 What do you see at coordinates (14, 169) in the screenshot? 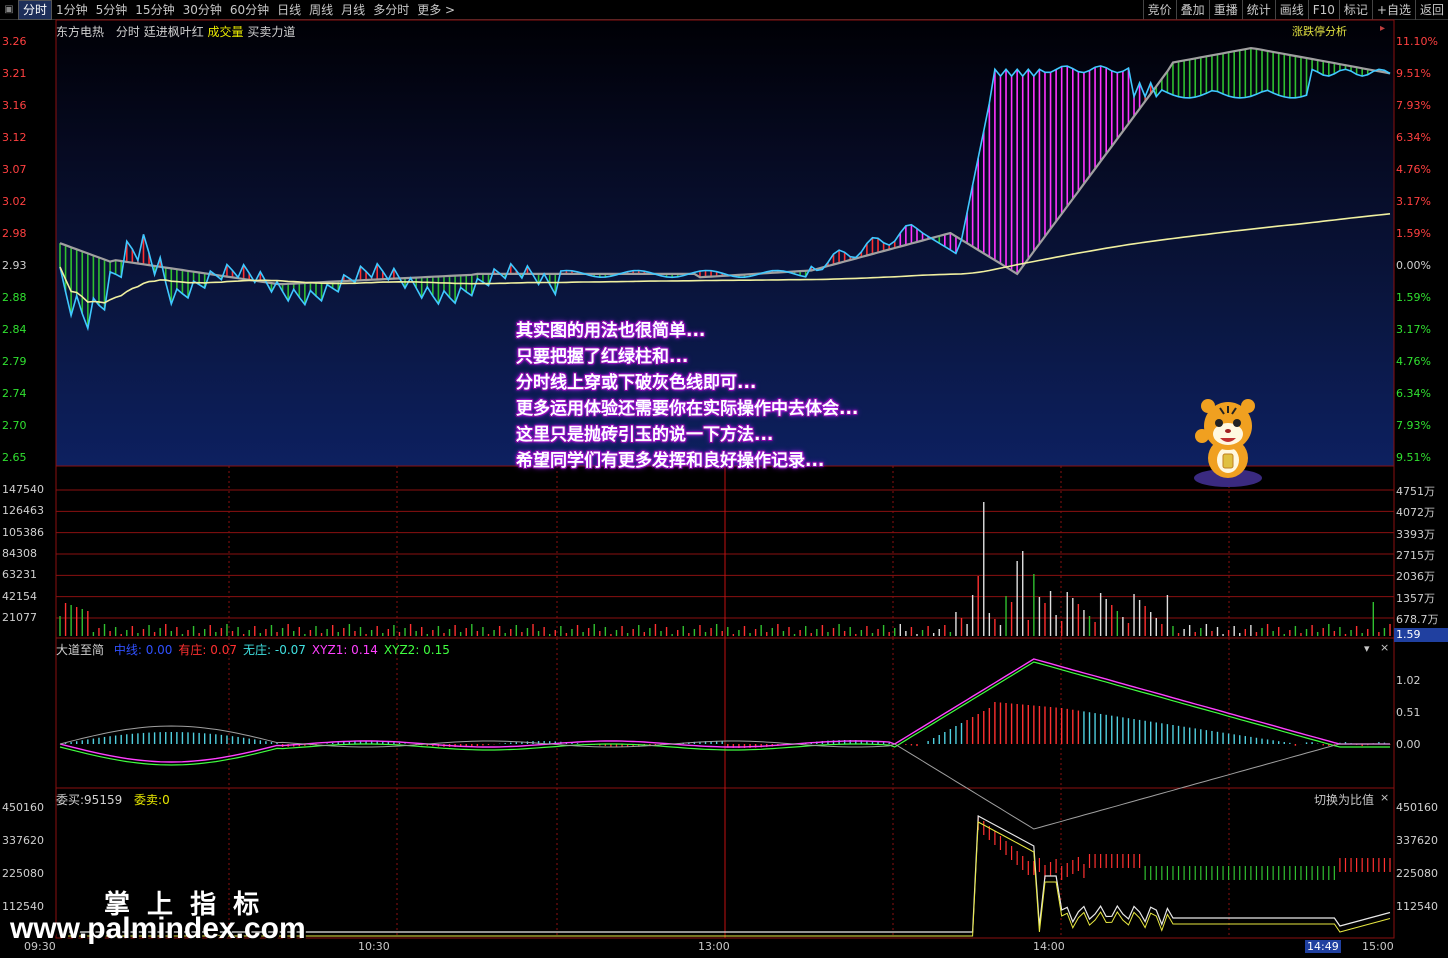
I see `price-left-label-4: 3.07` at bounding box center [14, 169].